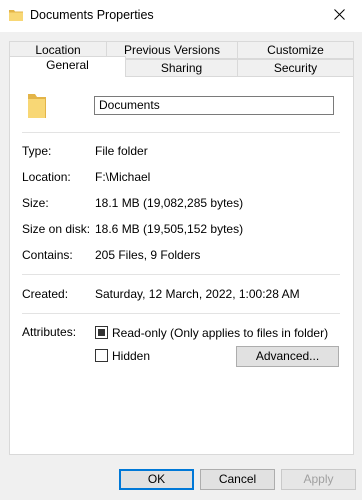  What do you see at coordinates (131, 356) in the screenshot?
I see `hidden-checkbox-label: Hidden` at bounding box center [131, 356].